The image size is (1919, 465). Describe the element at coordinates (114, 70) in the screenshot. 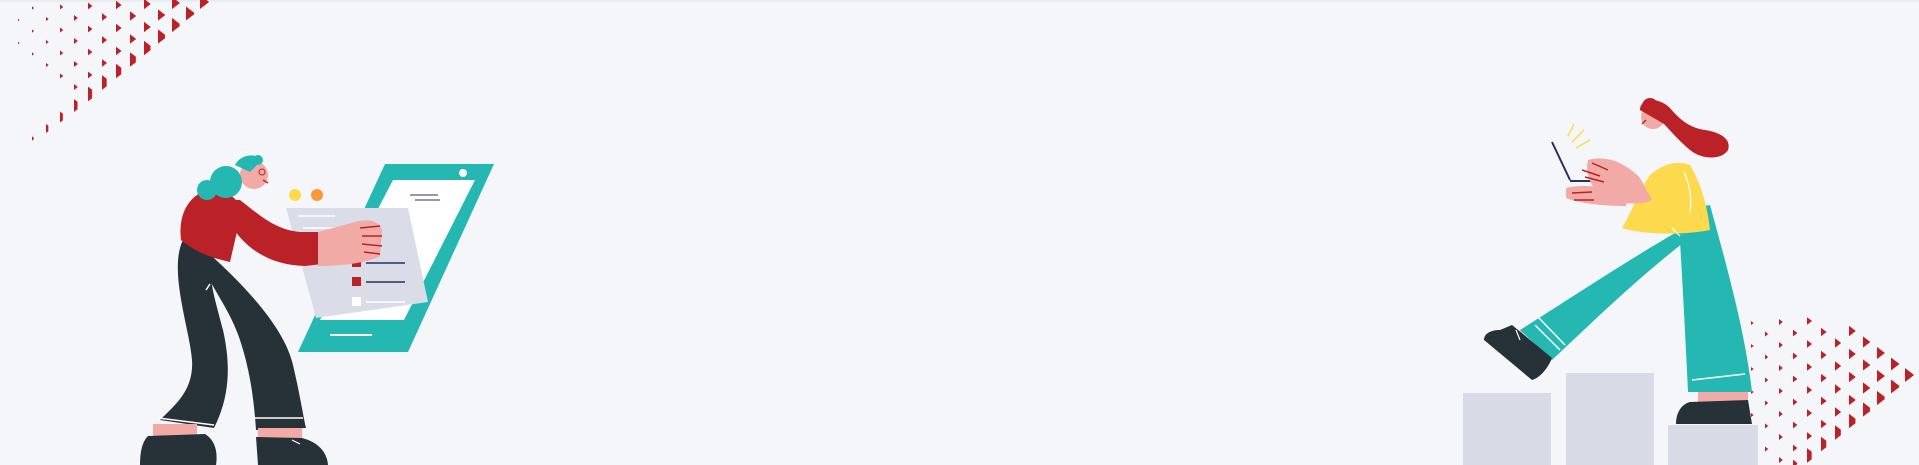

I see `triangle-pattern-top-left` at that location.